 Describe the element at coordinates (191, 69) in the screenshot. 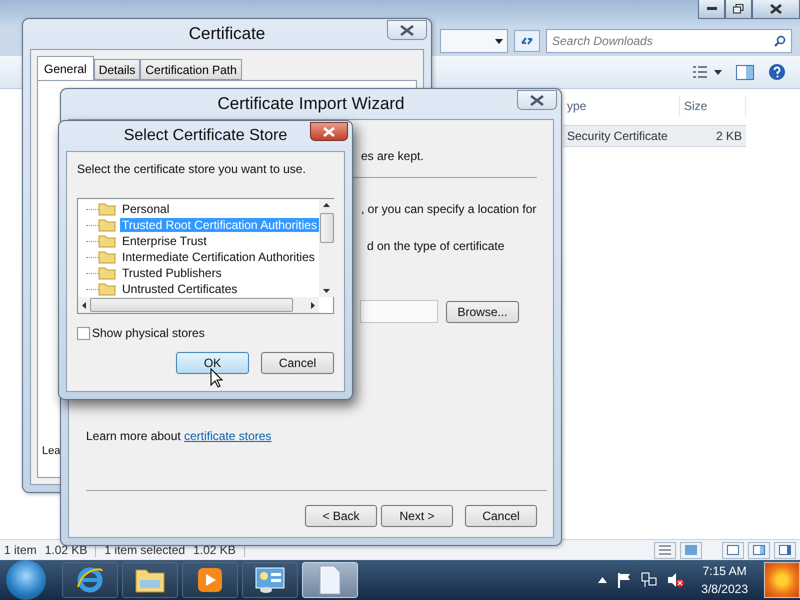

I see `tab: Certification Path` at that location.